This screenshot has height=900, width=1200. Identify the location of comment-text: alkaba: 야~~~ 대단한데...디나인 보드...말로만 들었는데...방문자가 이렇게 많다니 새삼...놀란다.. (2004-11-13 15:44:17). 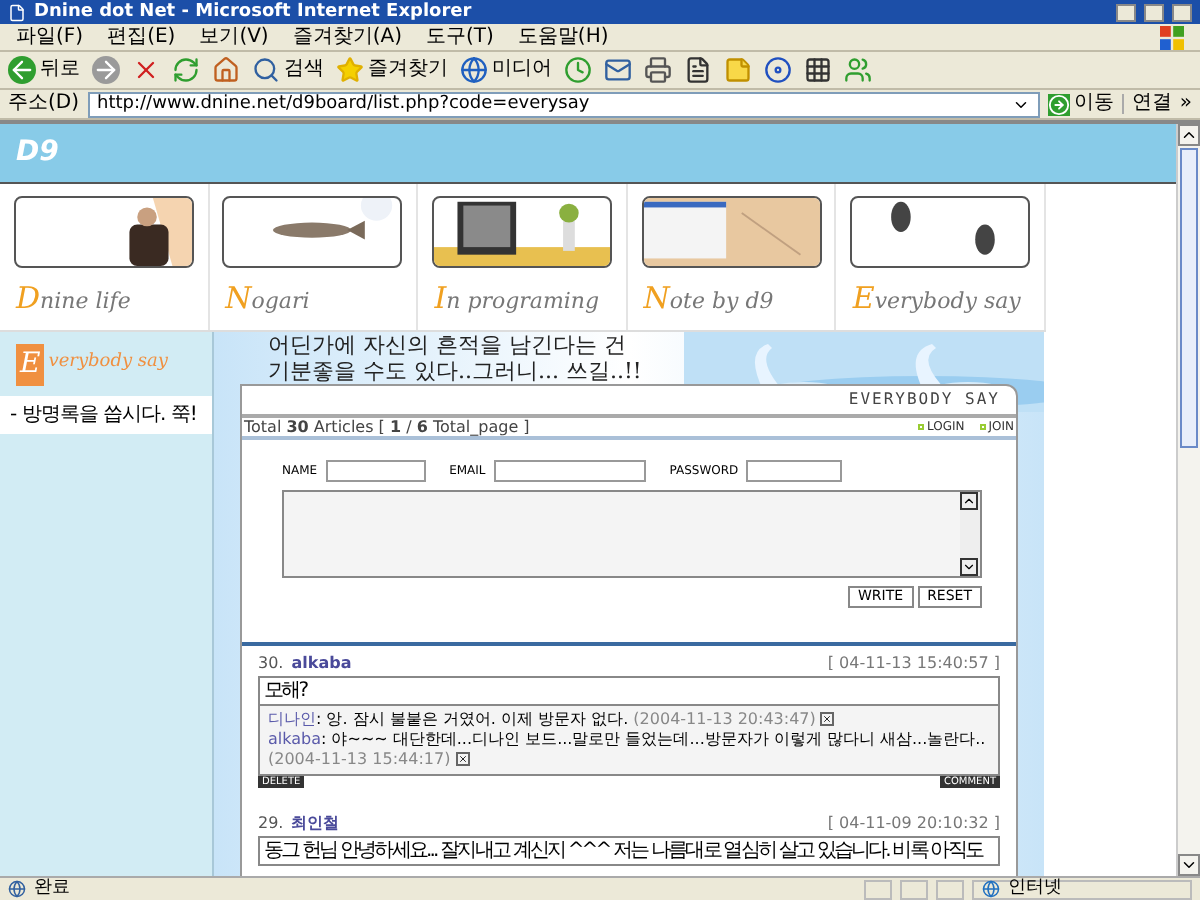
(628, 750).